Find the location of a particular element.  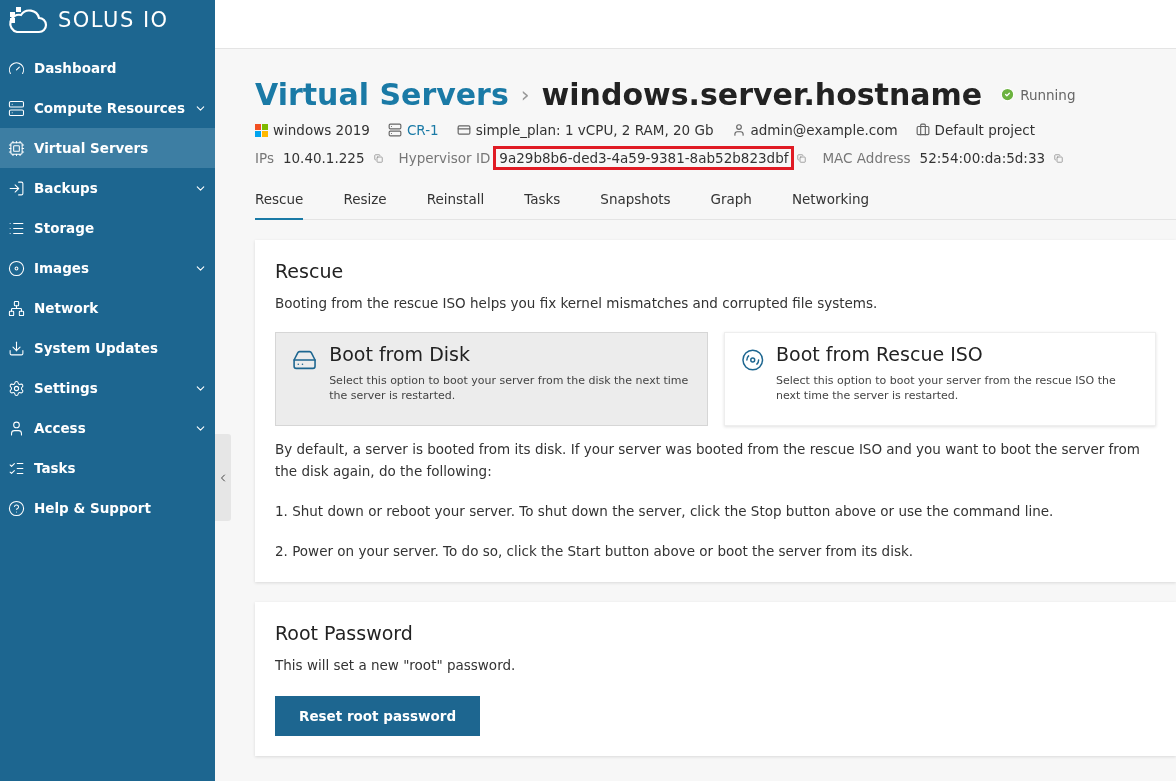

tab: Snapshots is located at coordinates (635, 201).